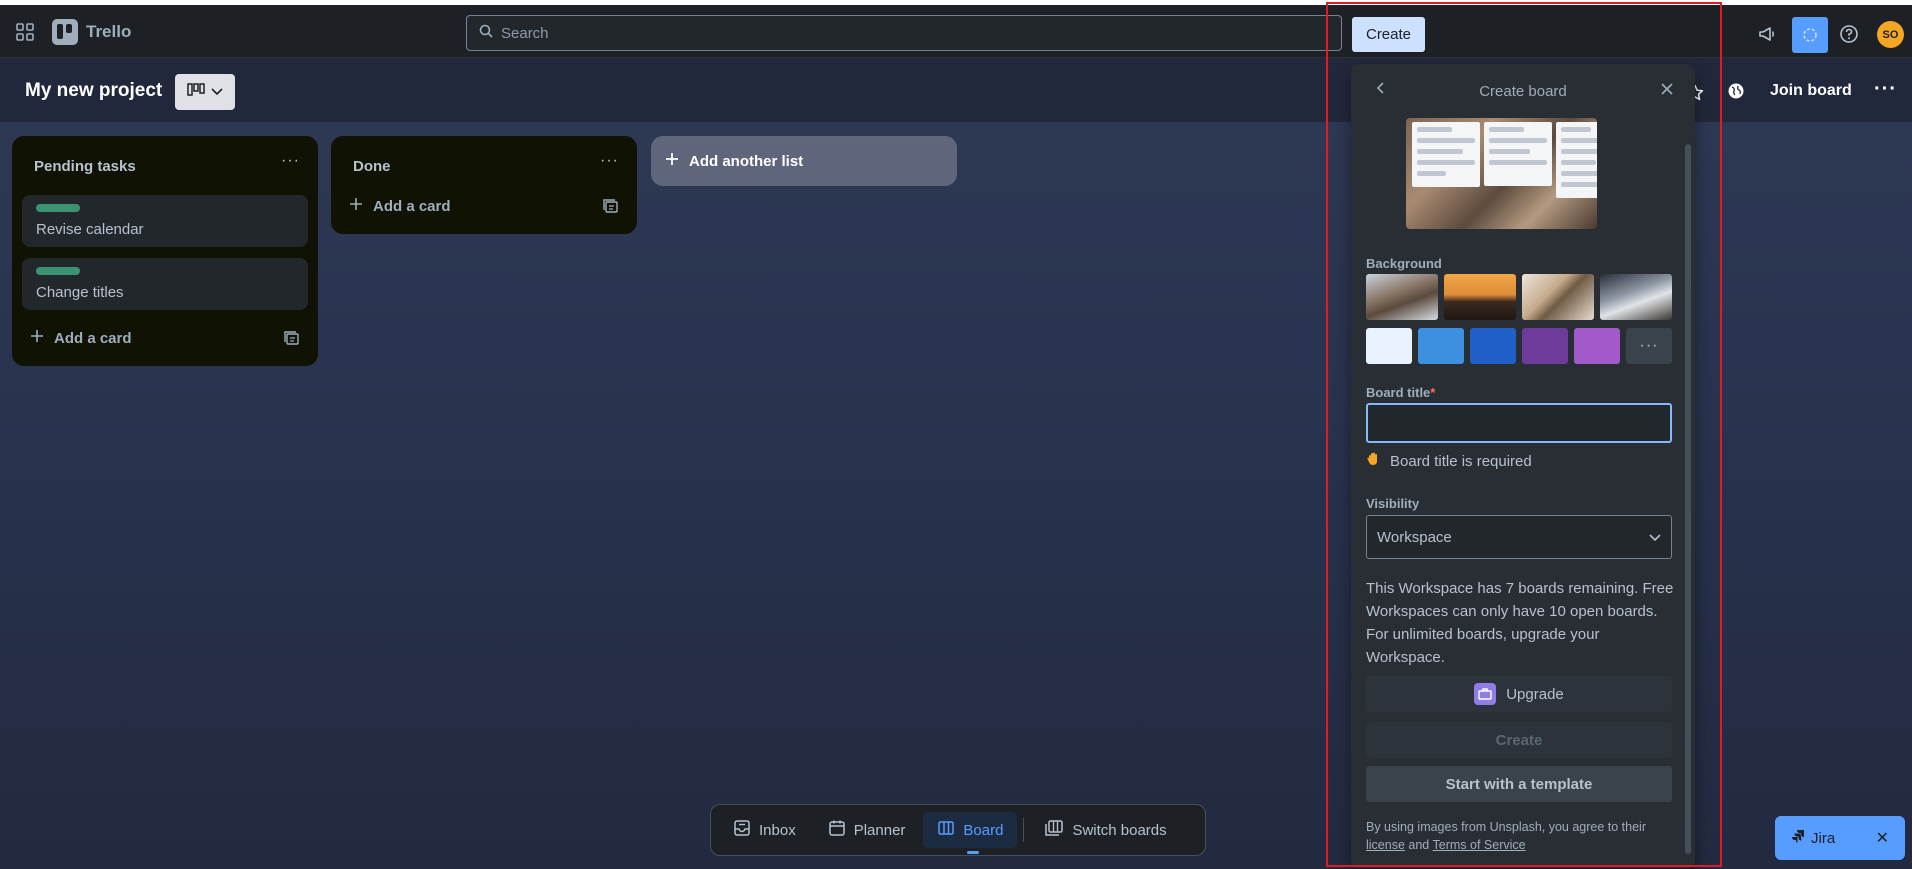 Image resolution: width=1912 pixels, height=869 pixels. I want to click on upgrade-button: Upgrade, so click(1519, 694).